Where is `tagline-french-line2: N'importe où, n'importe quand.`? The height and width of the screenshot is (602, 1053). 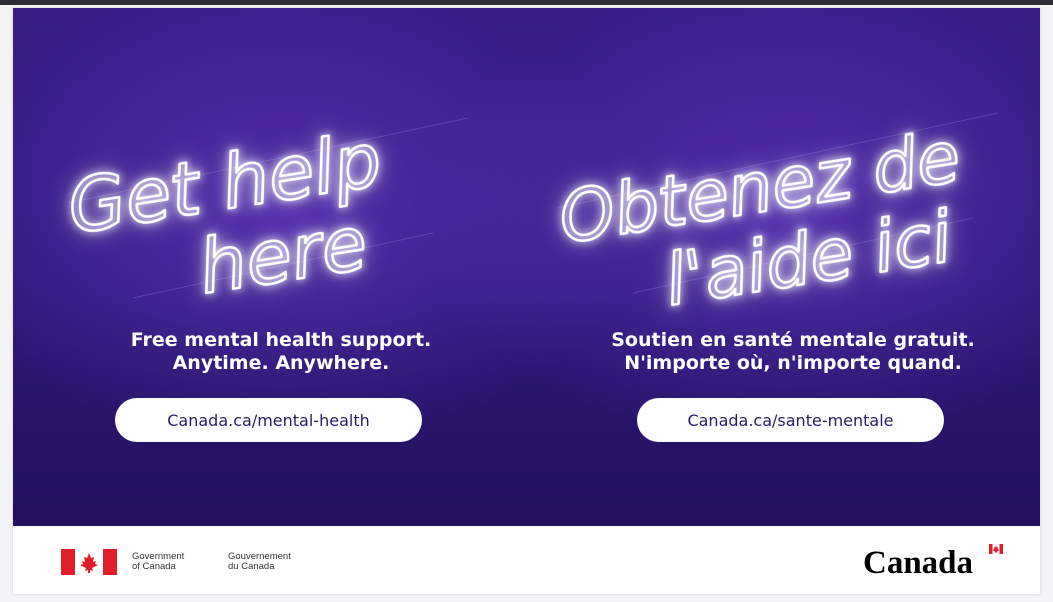 tagline-french-line2: N'importe où, n'importe quand. is located at coordinates (793, 363).